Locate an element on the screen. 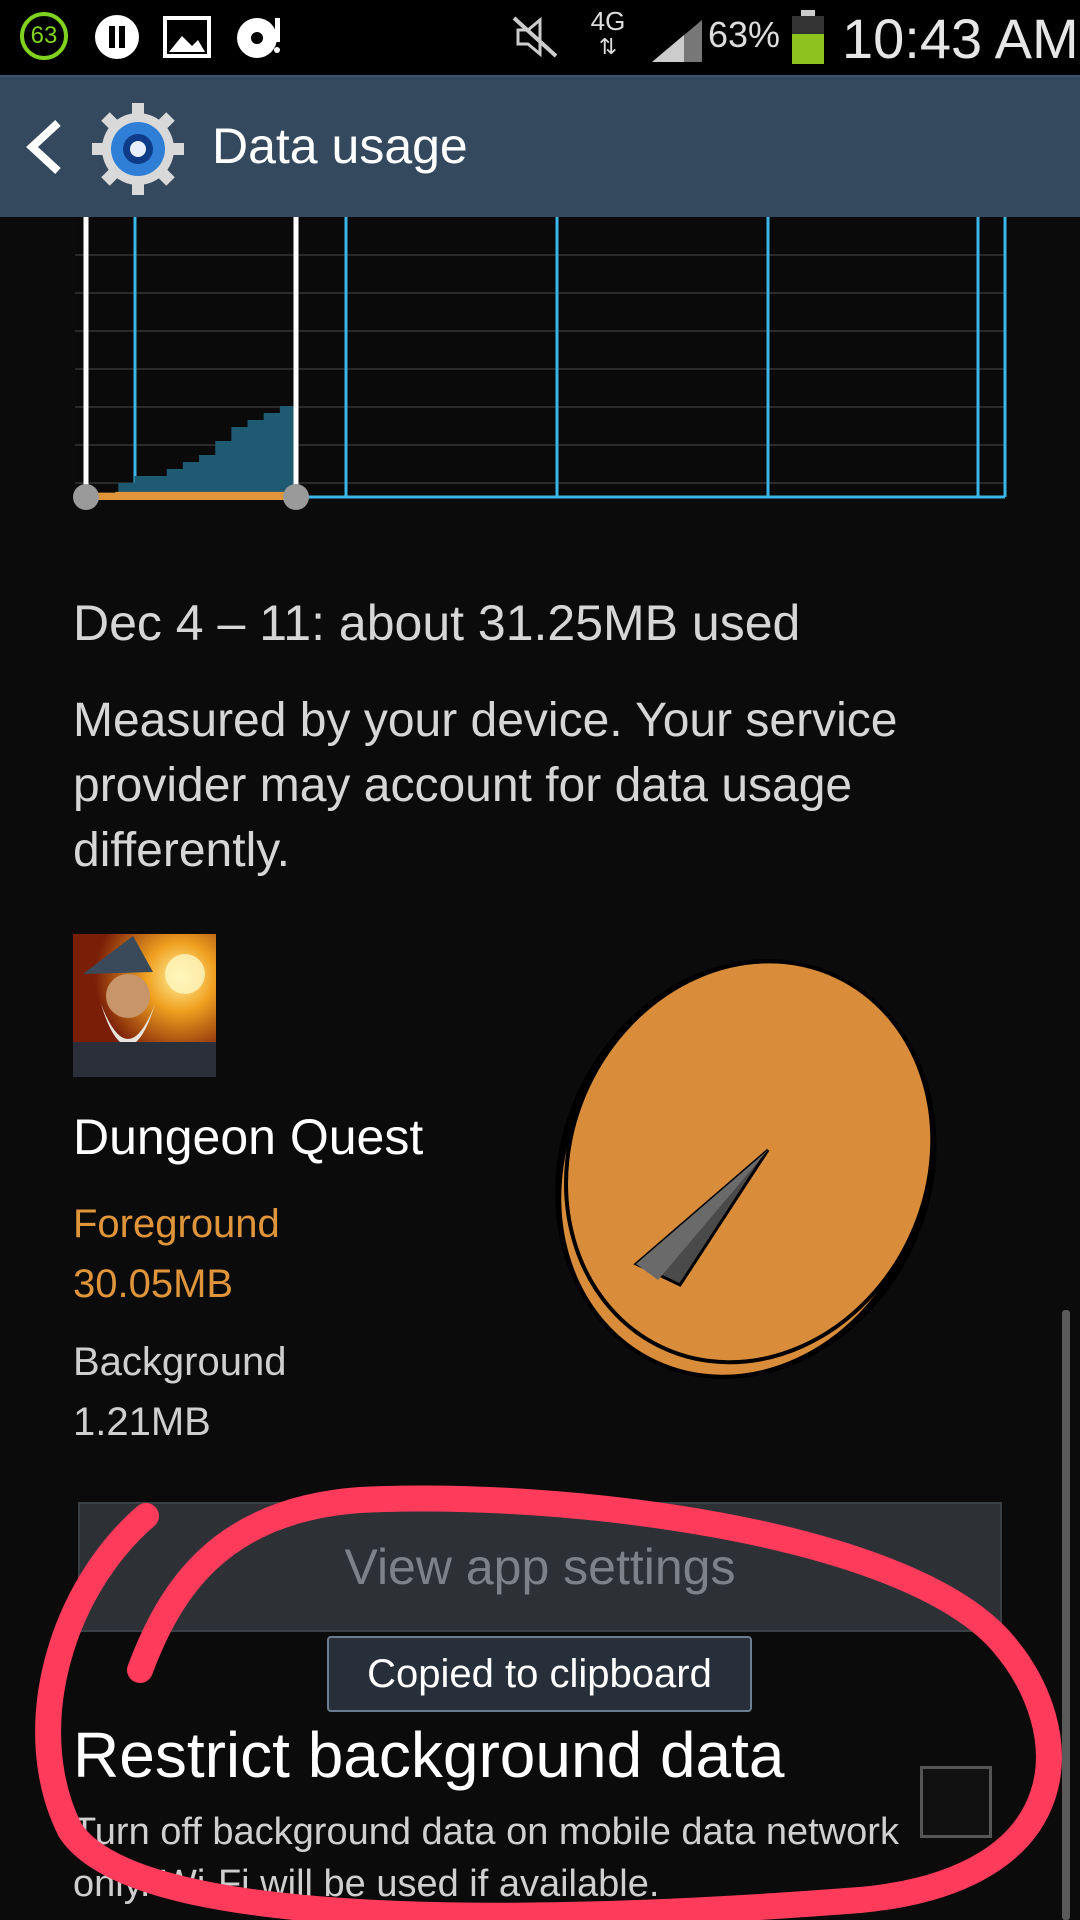  view-app-settings-label: View app settings is located at coordinates (540, 1567).